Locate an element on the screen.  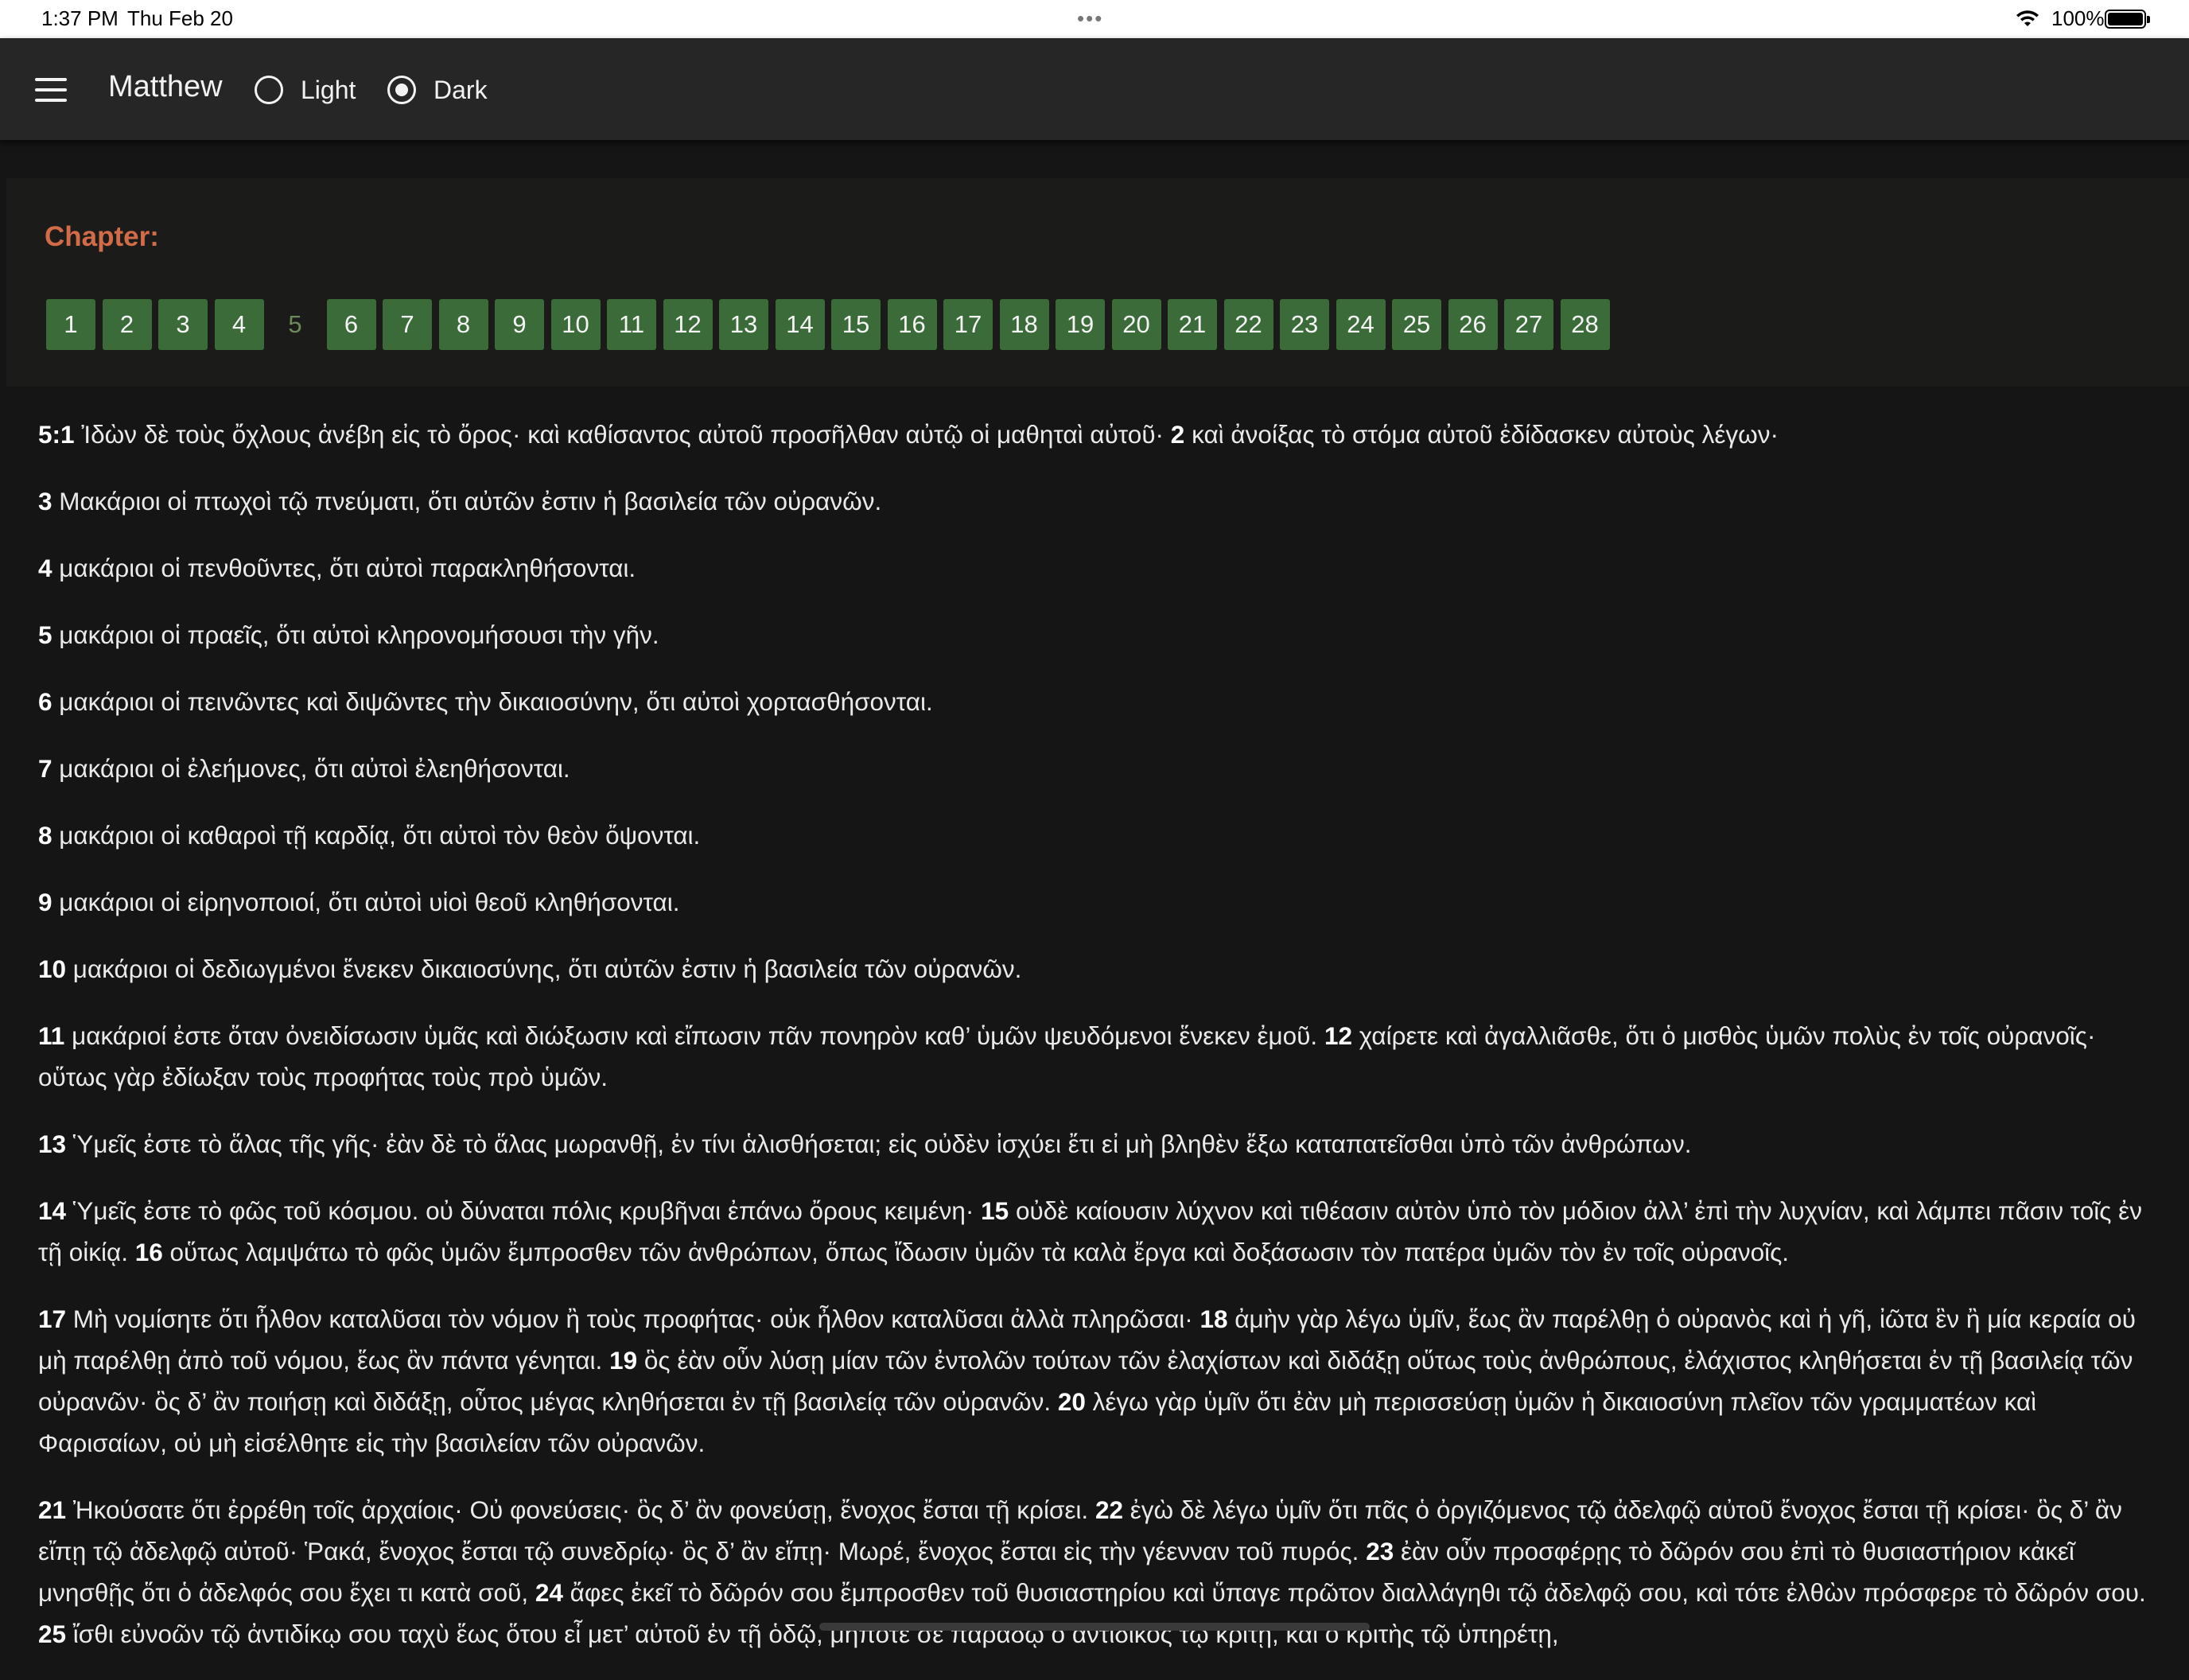
home-indicator is located at coordinates (1094, 1627).